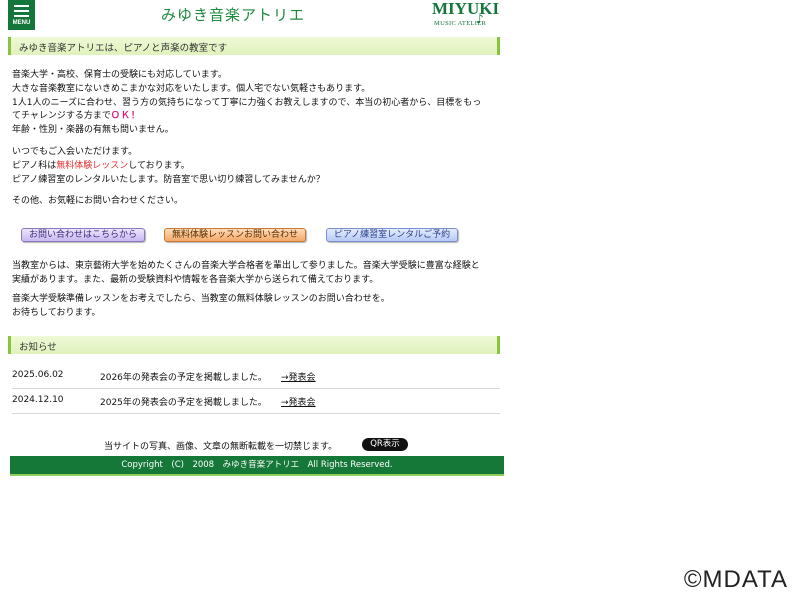 The width and height of the screenshot is (800, 600). Describe the element at coordinates (385, 444) in the screenshot. I see `qr-display-button: QR表示` at that location.